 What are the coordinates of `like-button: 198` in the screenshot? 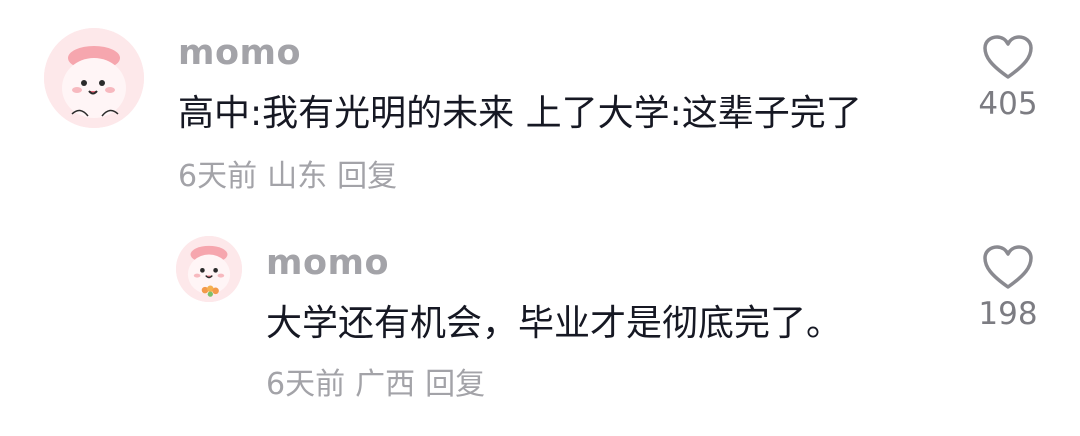 It's located at (1008, 287).